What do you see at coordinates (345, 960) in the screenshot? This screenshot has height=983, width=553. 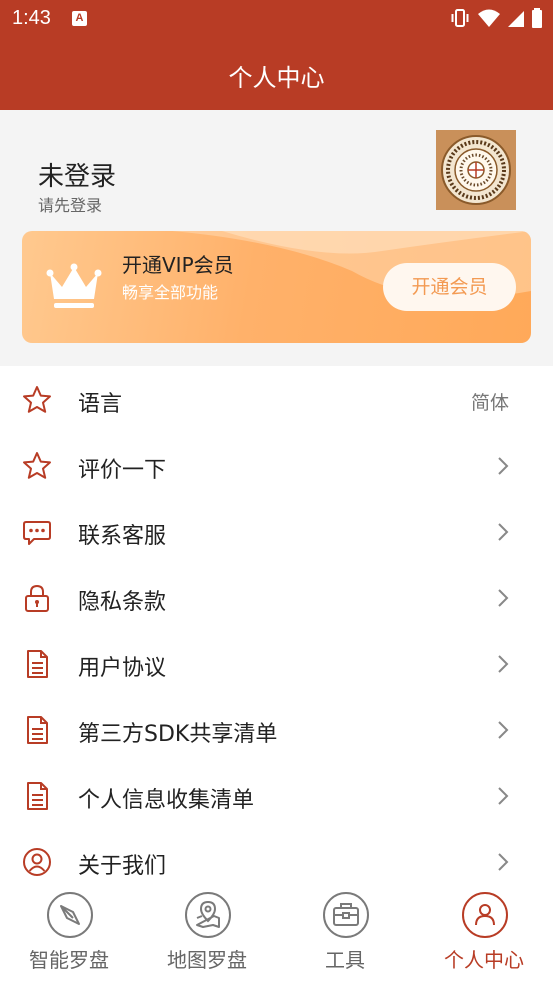 I see `nav-label: 工具` at bounding box center [345, 960].